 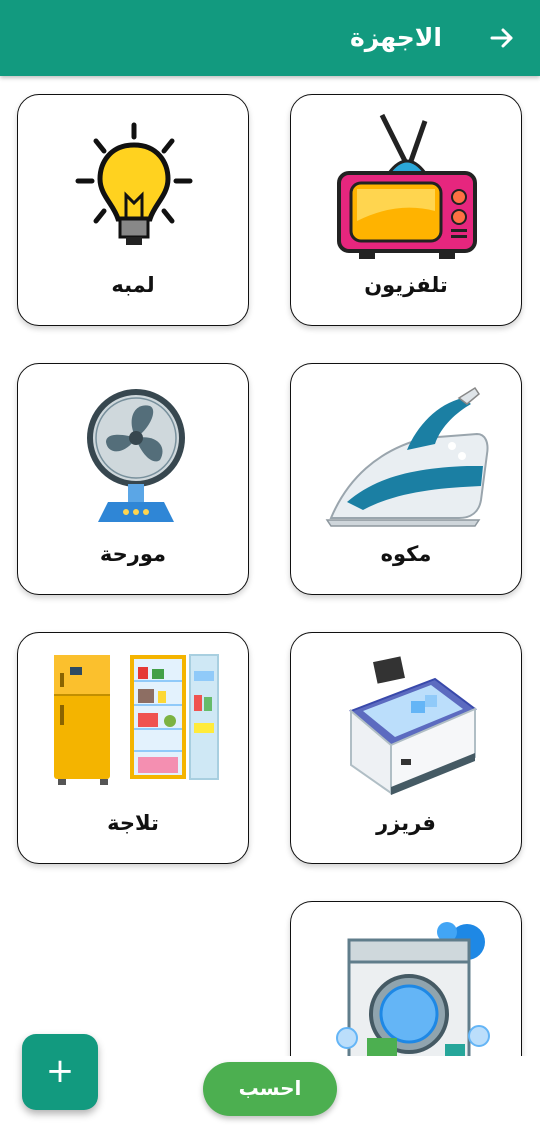 I want to click on device-card-freezer: فريزر, so click(x=406, y=748).